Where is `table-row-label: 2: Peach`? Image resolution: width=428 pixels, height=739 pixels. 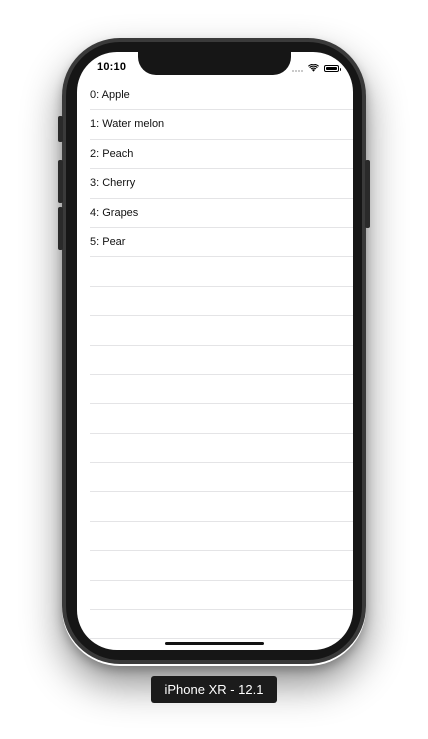
table-row-label: 2: Peach is located at coordinates (112, 153).